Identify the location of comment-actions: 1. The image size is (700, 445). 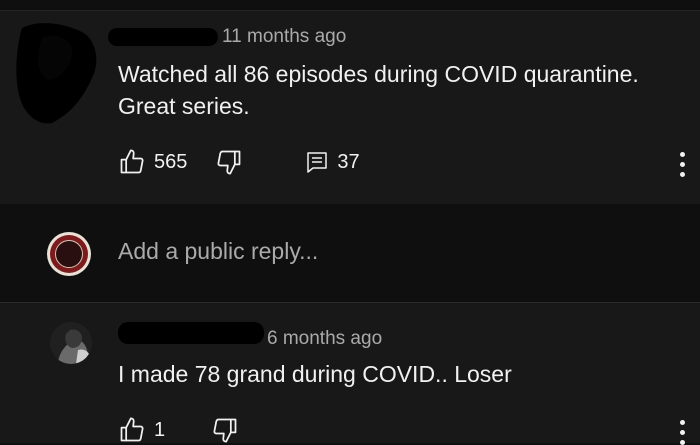
(178, 430).